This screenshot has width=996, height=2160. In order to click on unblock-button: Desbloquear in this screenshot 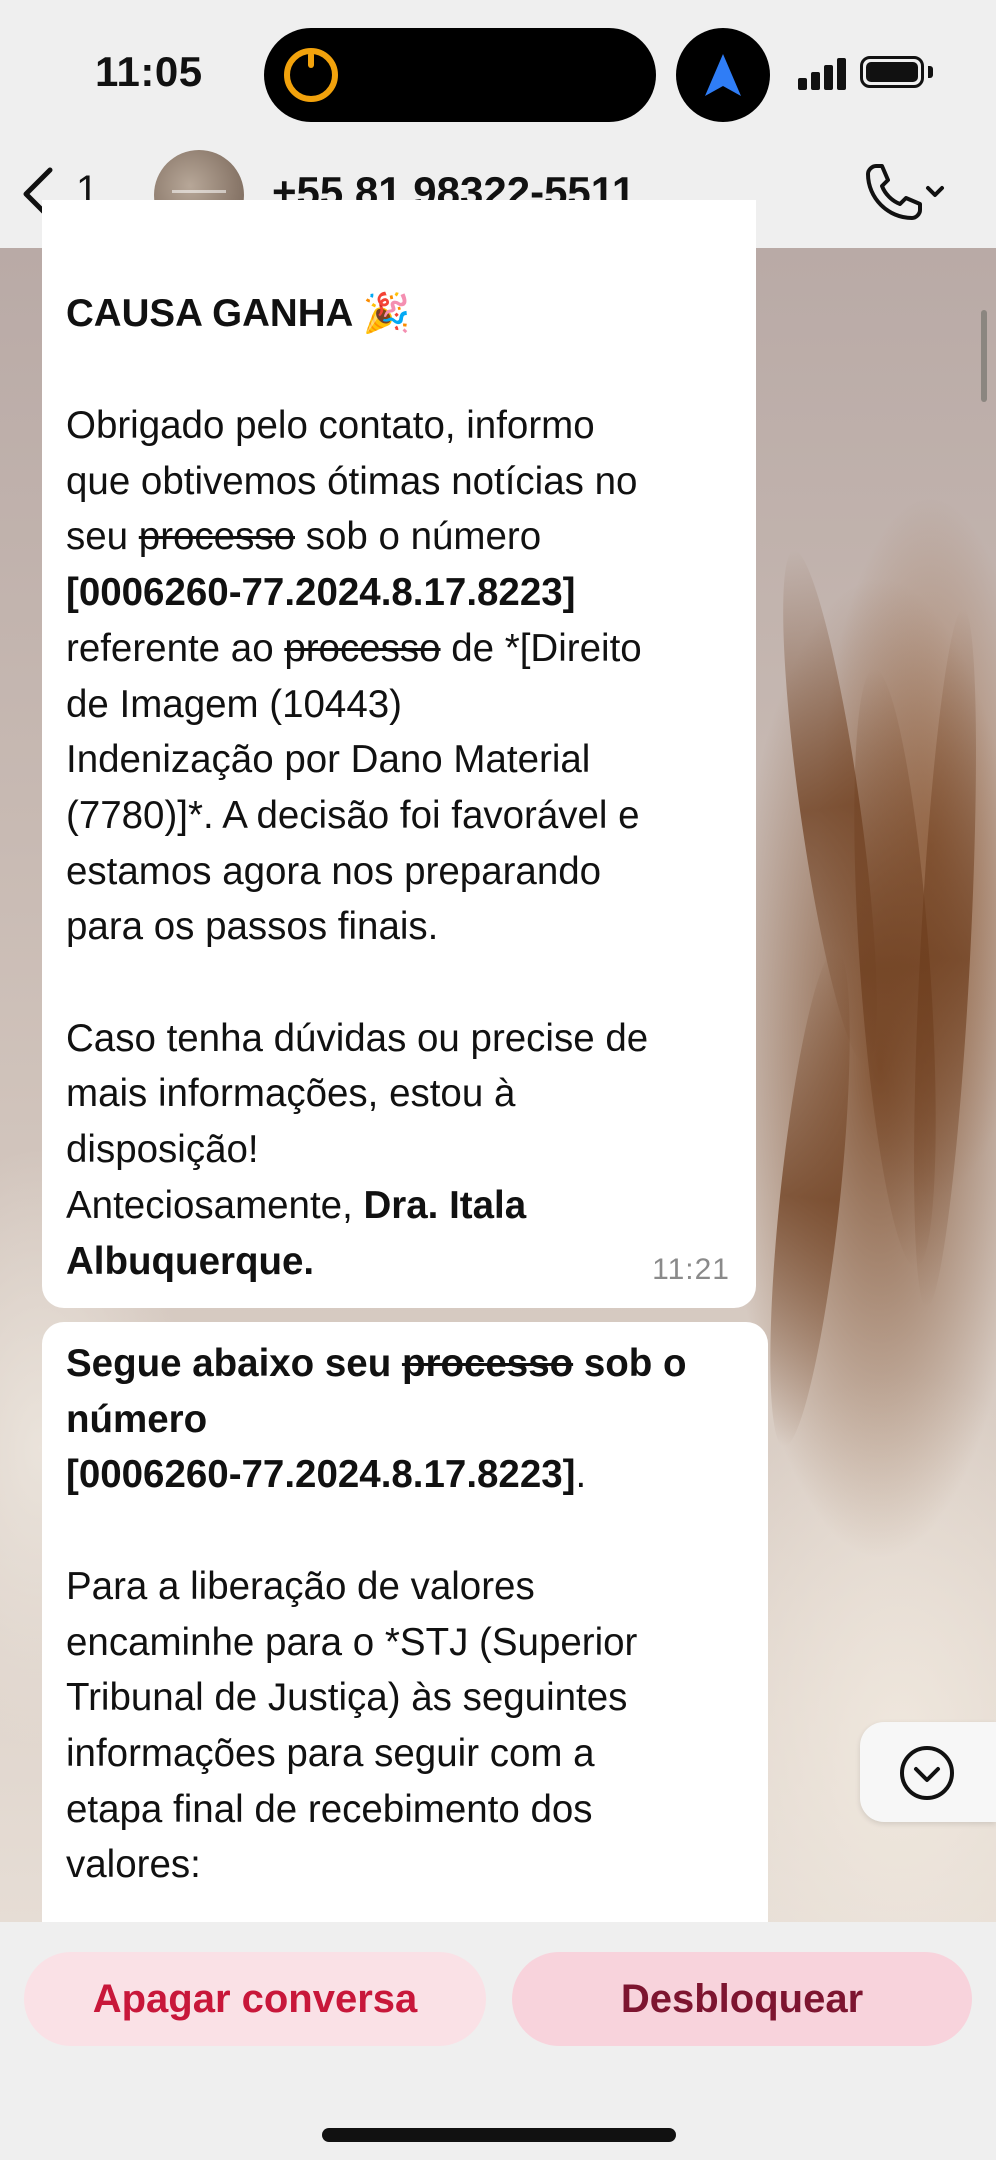, I will do `click(742, 1999)`.